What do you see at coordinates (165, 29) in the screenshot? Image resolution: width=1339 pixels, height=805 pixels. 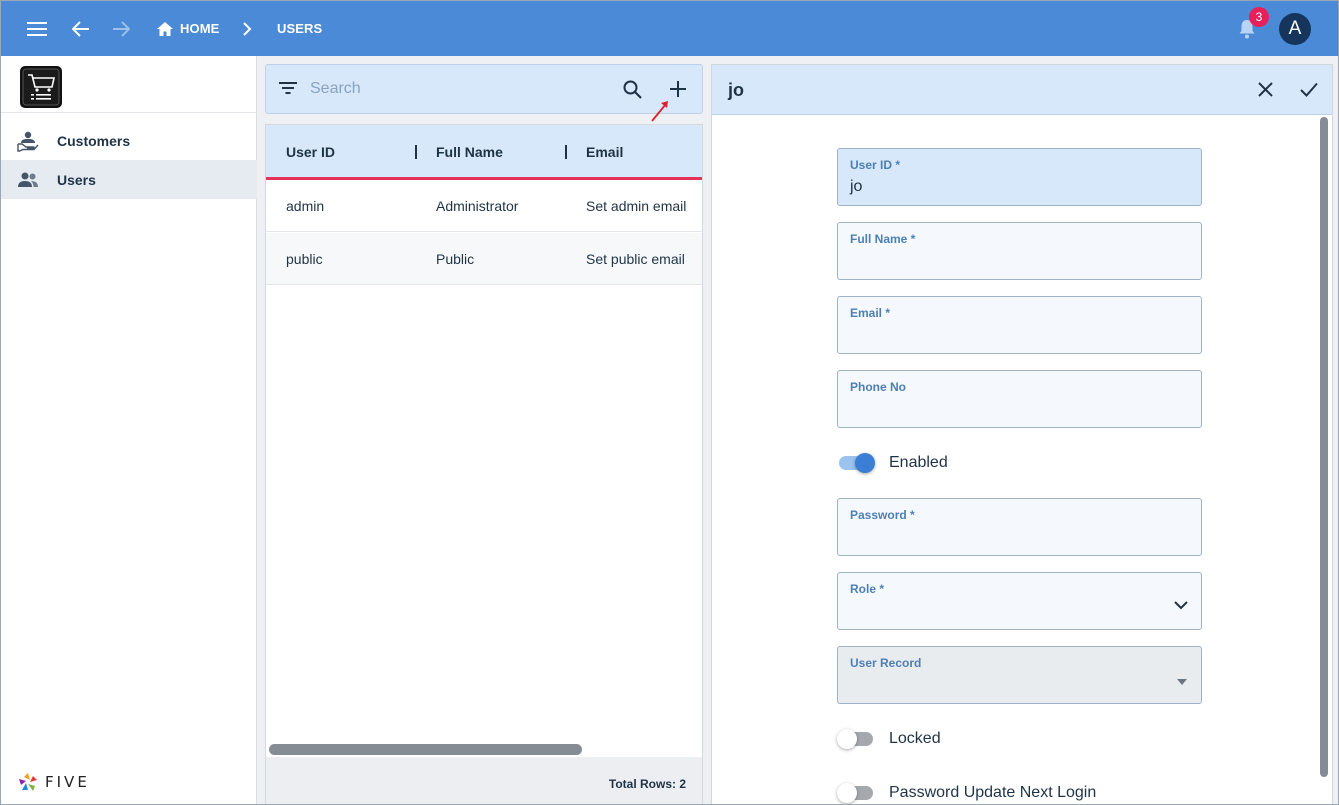 I see `home-icon` at bounding box center [165, 29].